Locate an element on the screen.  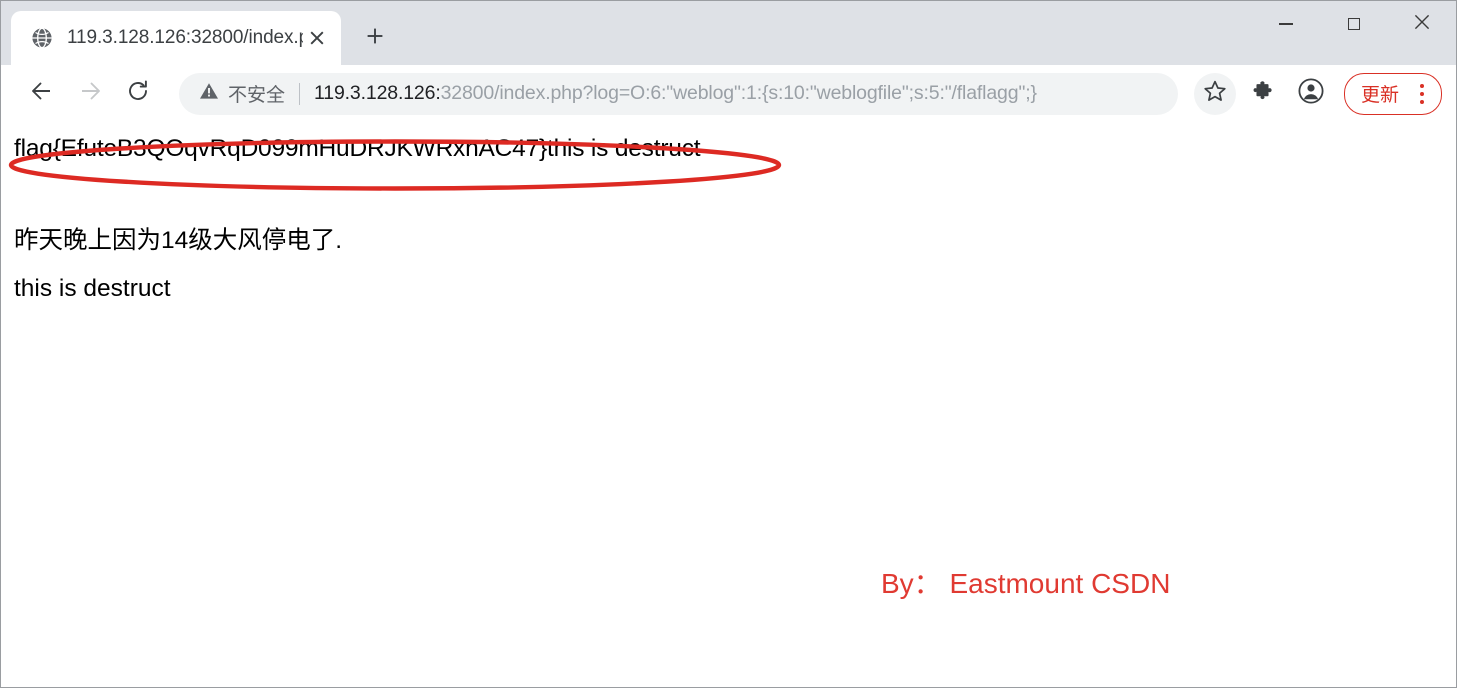
reload-button is located at coordinates (138, 94).